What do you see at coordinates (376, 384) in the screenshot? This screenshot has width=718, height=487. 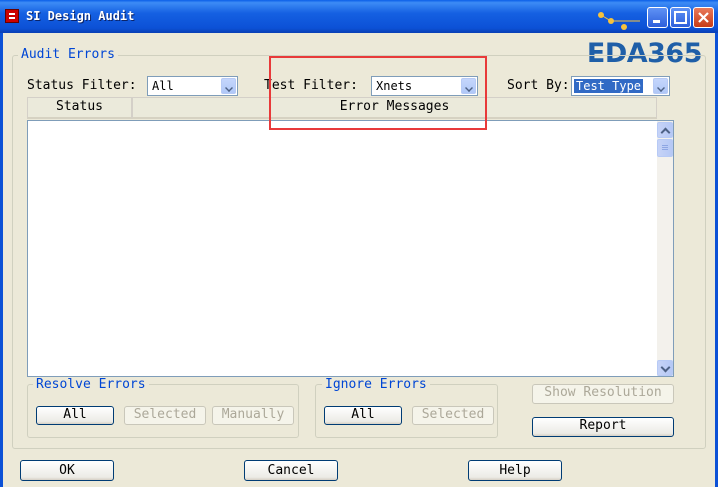 I see `ignore-errors-legend: Ignore Errors` at bounding box center [376, 384].